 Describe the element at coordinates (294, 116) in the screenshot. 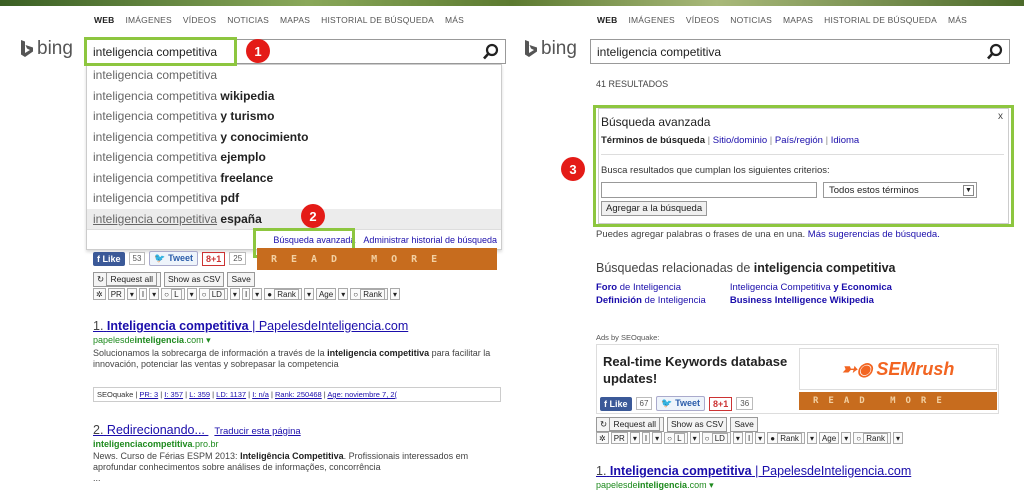

I see `suggestion-item: inteligencia competitiva y turismo` at that location.